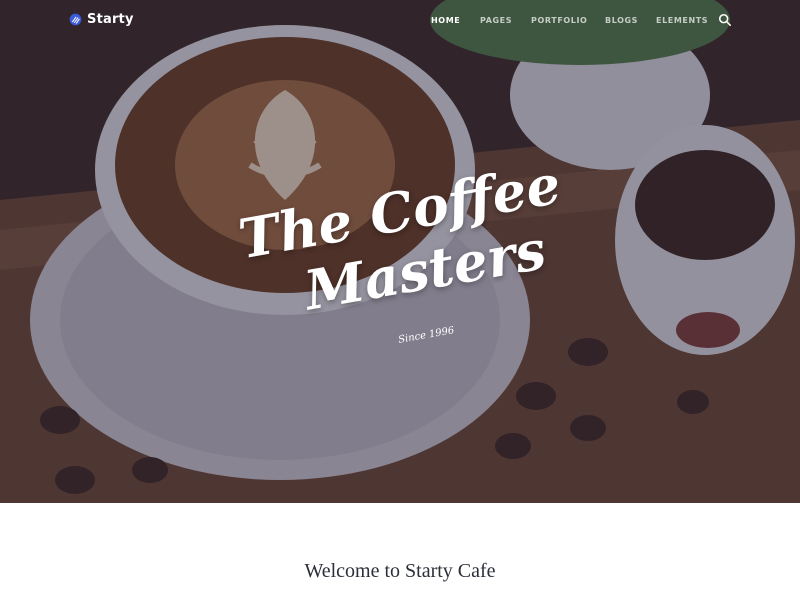  I want to click on nav-item-elements: ELEMENTS, so click(682, 20).